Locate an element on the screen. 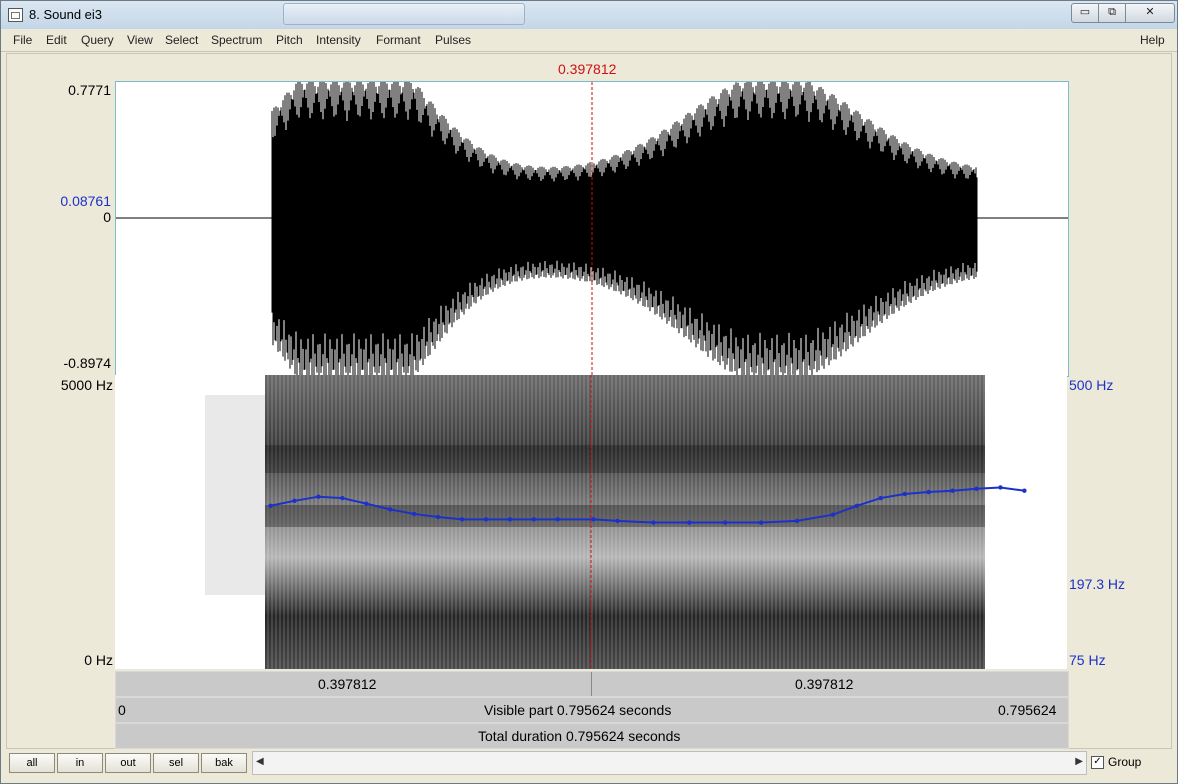  pitch-max-label: 500 Hz is located at coordinates (1091, 385).